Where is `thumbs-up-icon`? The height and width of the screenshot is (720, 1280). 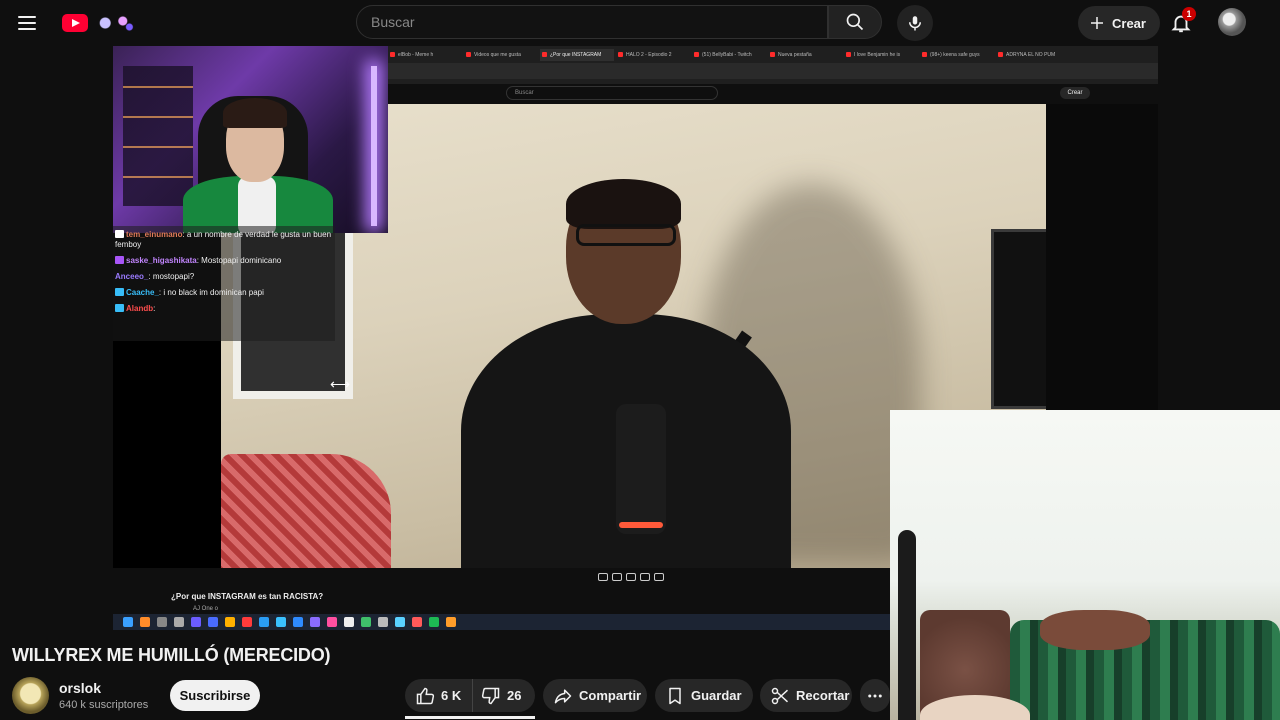
thumbs-up-icon is located at coordinates (425, 695).